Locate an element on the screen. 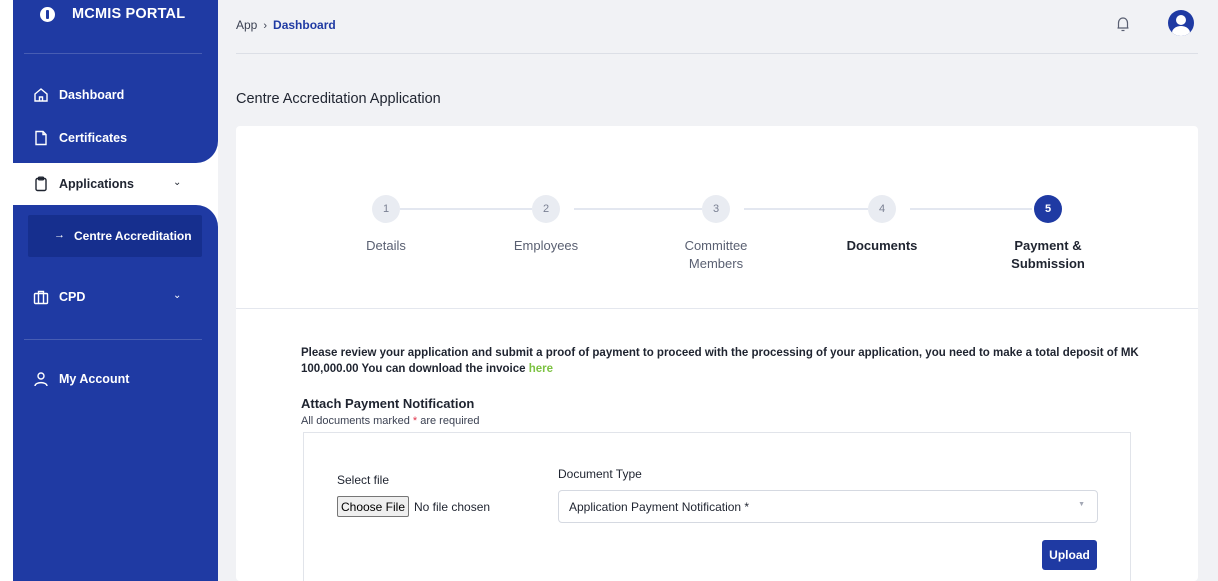  step-label-line: Details is located at coordinates (386, 245).